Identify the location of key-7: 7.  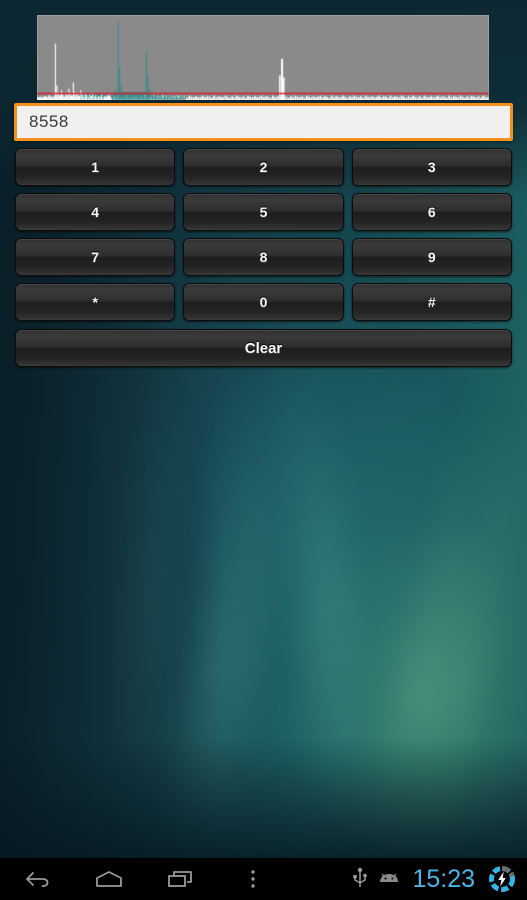
(95, 257).